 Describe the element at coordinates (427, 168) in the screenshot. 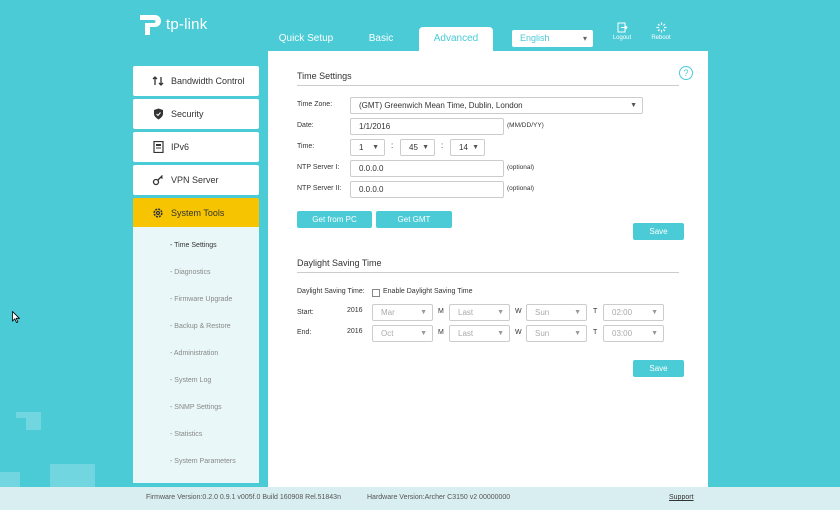

I see `ntp-server-1-input: 0.0.0.0` at that location.